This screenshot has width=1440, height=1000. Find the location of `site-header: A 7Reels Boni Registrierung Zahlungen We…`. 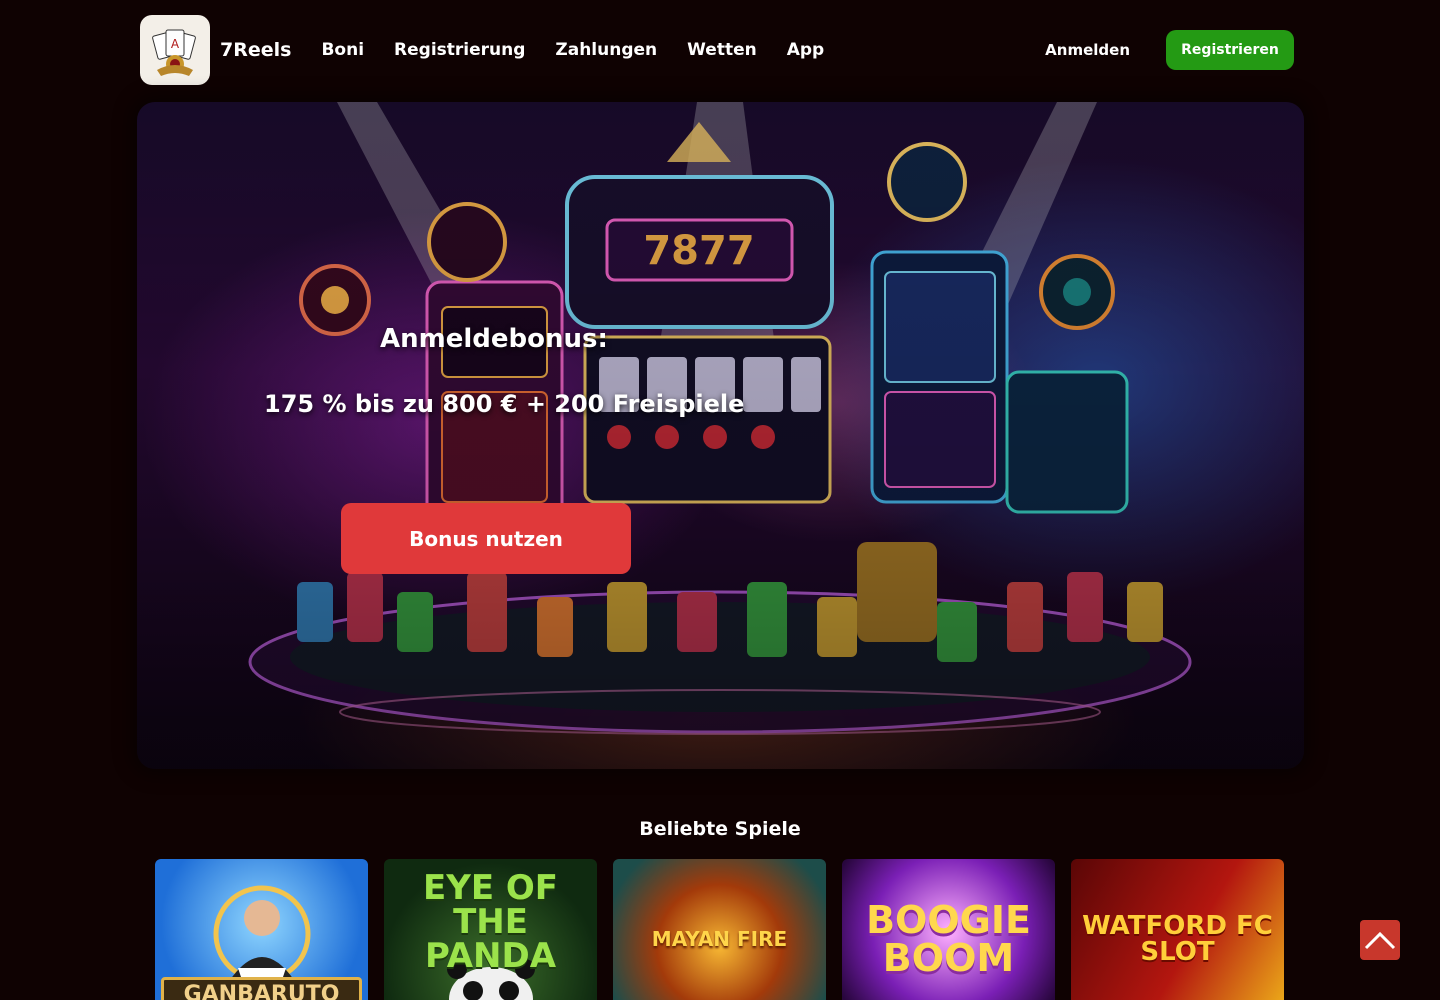

site-header: A 7Reels Boni Registrierung Zahlungen We… is located at coordinates (717, 50).